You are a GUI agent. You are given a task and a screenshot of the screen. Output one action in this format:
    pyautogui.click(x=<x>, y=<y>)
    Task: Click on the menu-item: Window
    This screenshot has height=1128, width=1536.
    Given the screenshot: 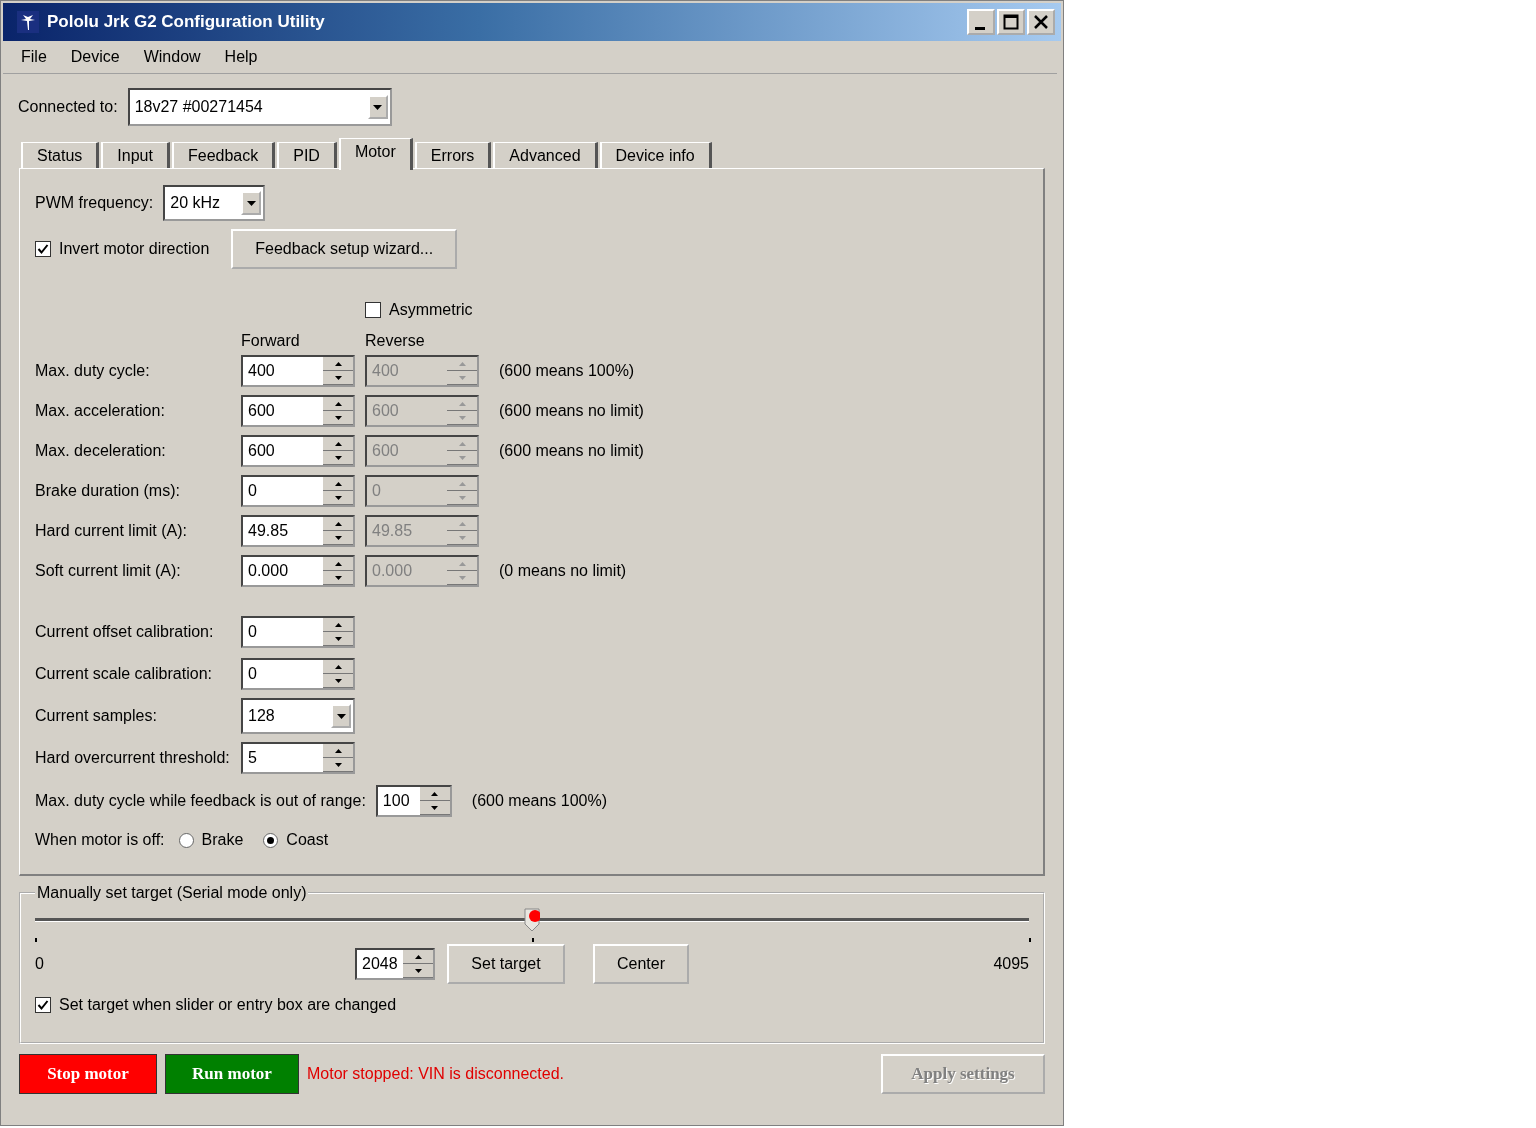 What is the action you would take?
    pyautogui.click(x=172, y=57)
    